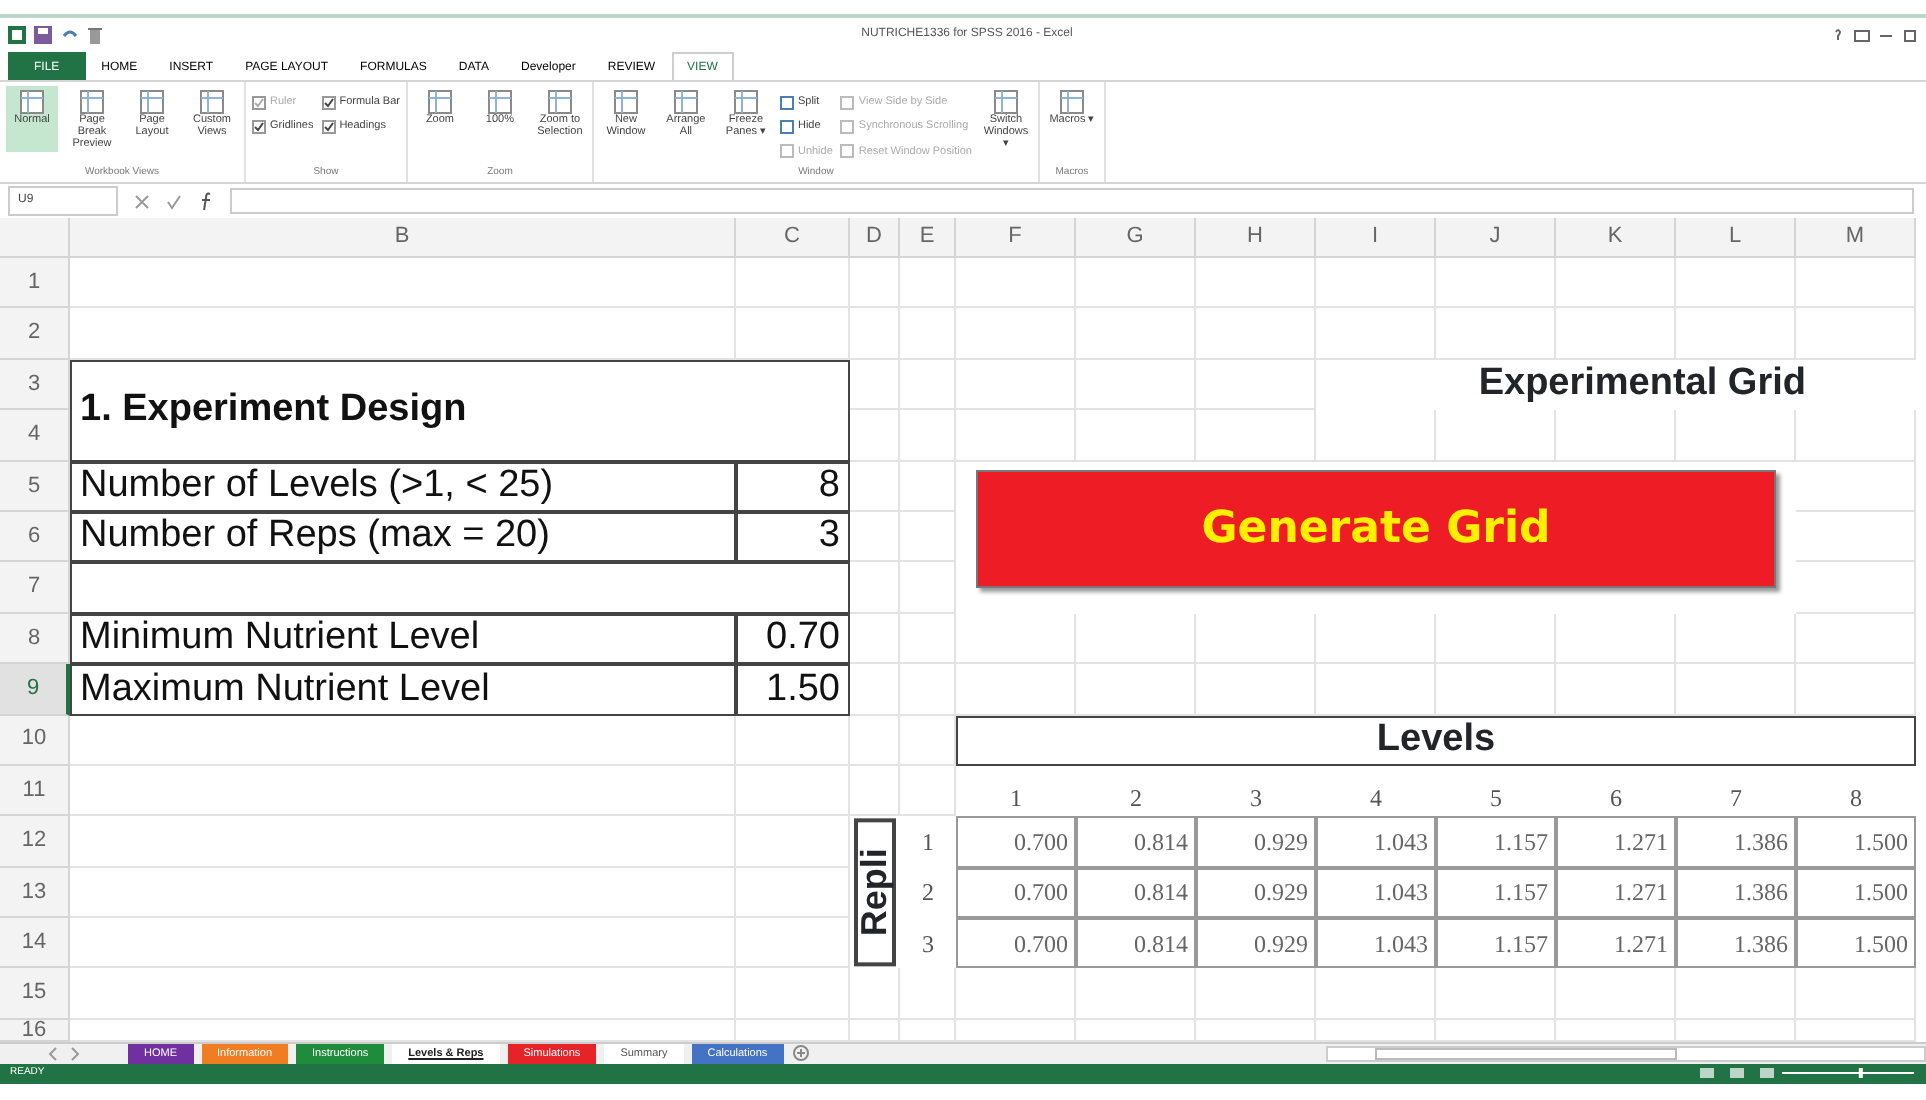  Describe the element at coordinates (174, 201) in the screenshot. I see `enter-icon` at that location.